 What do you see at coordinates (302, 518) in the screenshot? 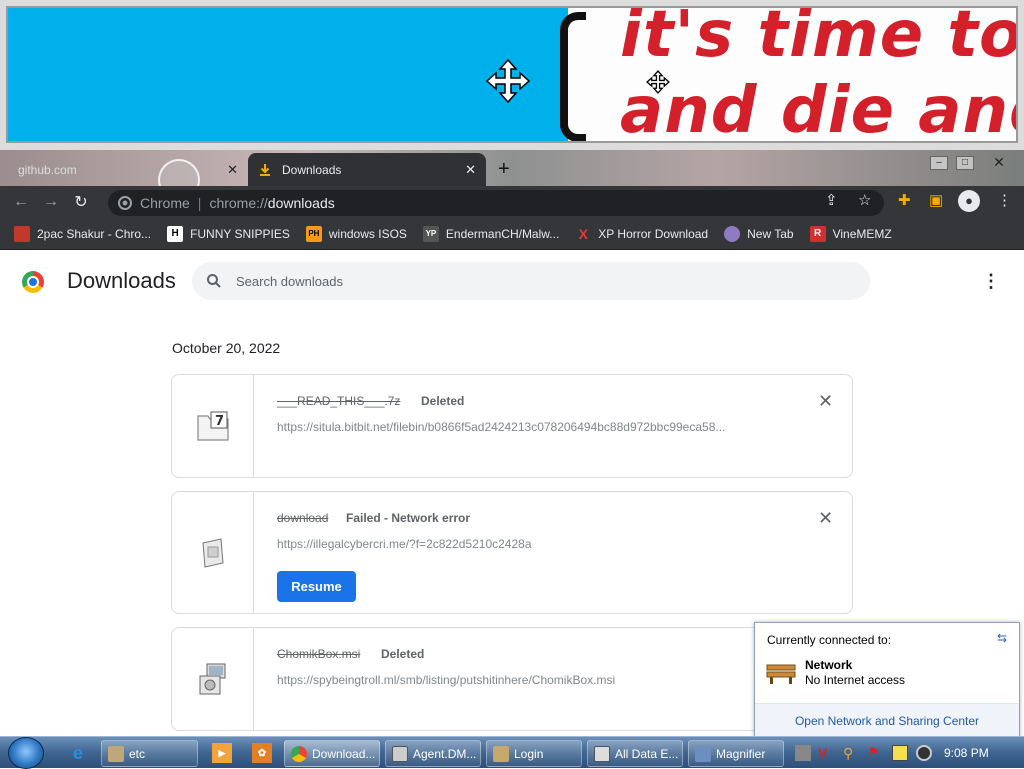
I see `download-filename: download` at bounding box center [302, 518].